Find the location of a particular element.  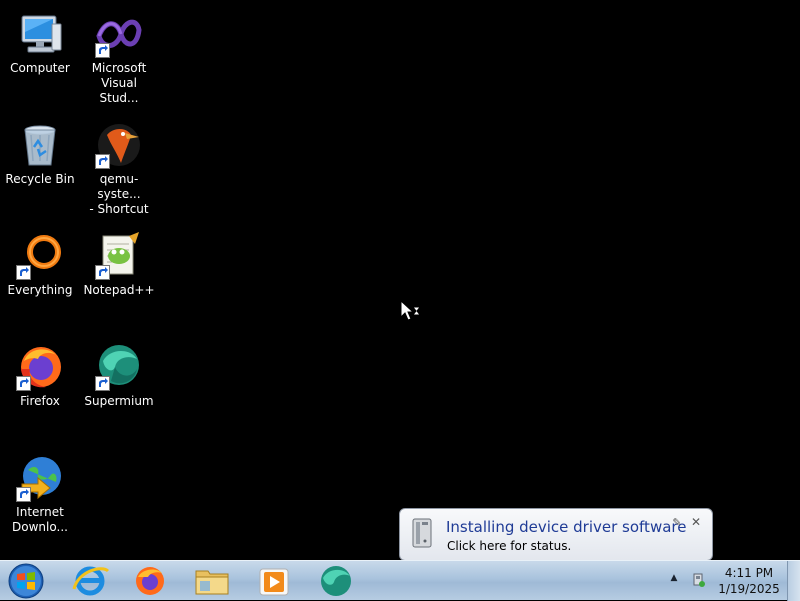

desktop-icon-label: Everything is located at coordinates (40, 290).